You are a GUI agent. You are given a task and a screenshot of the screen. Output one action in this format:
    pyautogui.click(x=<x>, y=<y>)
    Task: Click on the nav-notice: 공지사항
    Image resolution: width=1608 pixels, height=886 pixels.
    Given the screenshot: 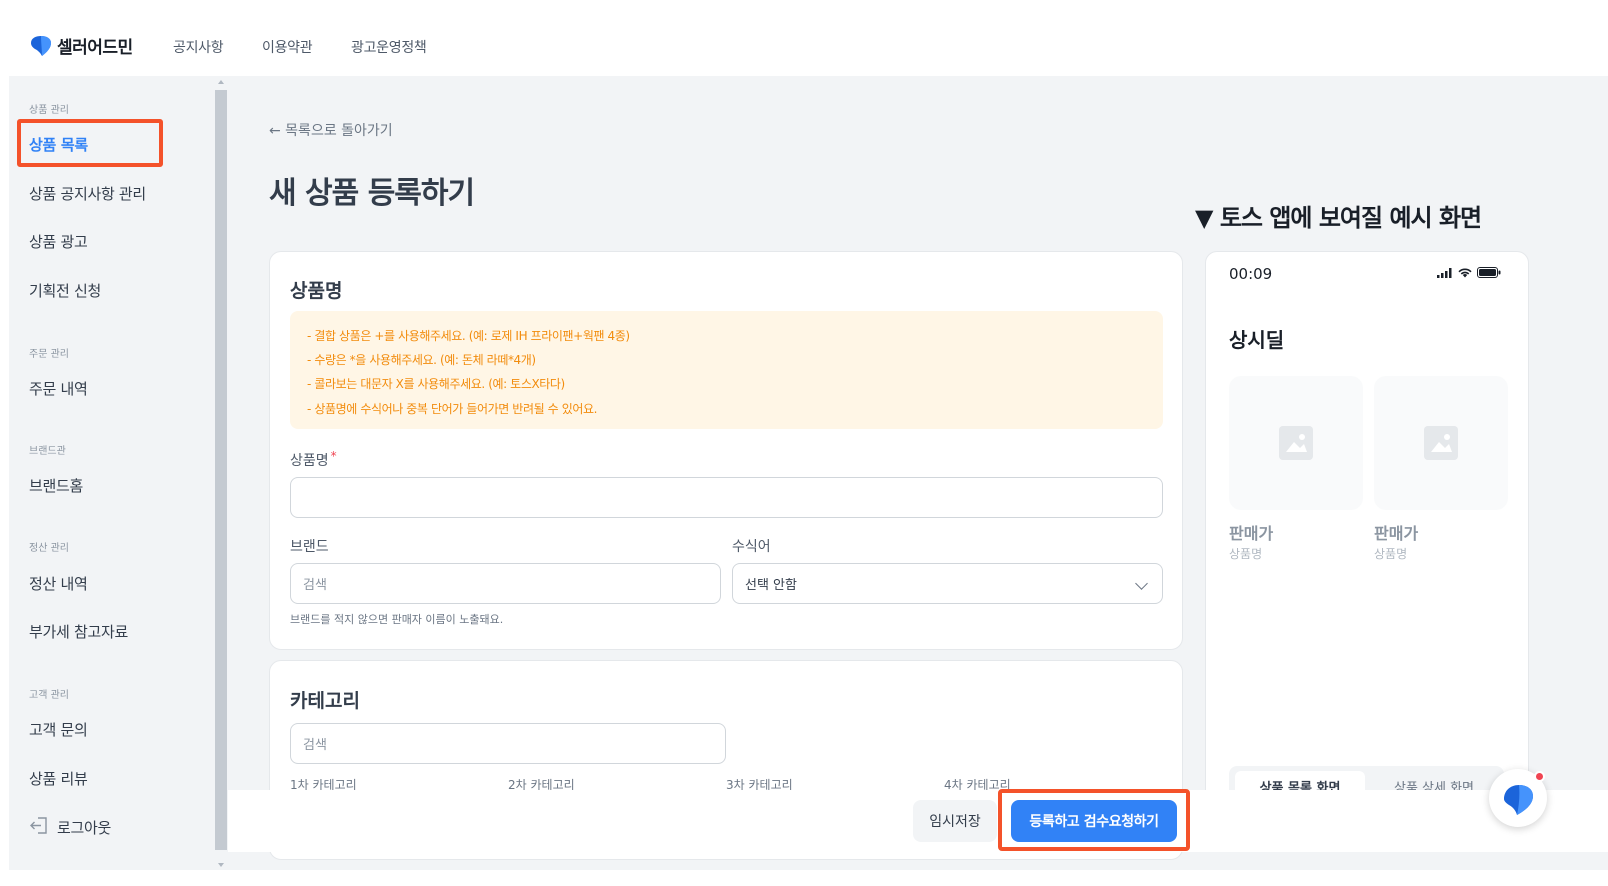 What is the action you would take?
    pyautogui.click(x=198, y=47)
    